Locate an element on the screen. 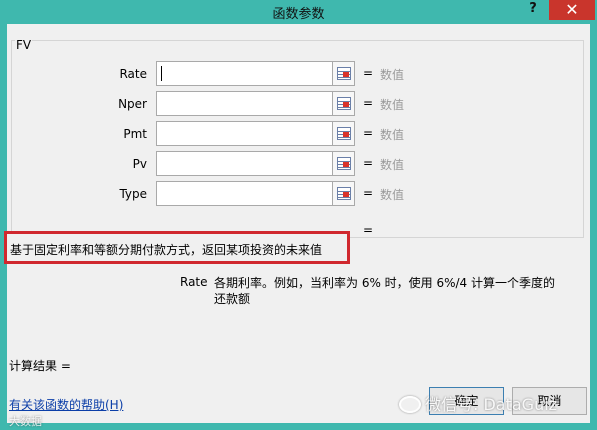 The image size is (597, 430). argument-label: Type is located at coordinates (133, 194).